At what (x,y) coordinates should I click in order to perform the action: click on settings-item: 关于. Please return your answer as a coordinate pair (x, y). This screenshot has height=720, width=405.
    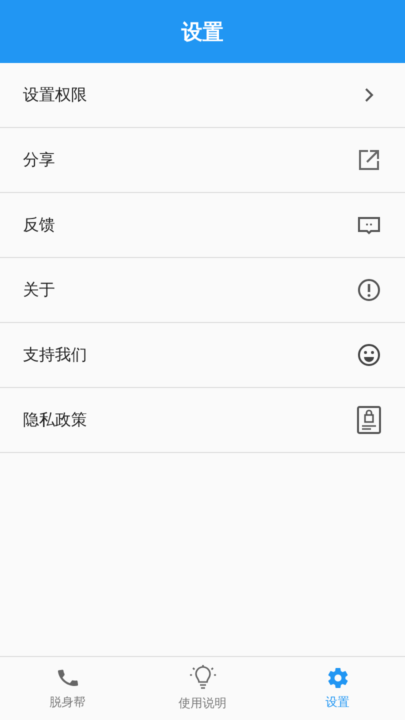
    Looking at the image, I should click on (202, 290).